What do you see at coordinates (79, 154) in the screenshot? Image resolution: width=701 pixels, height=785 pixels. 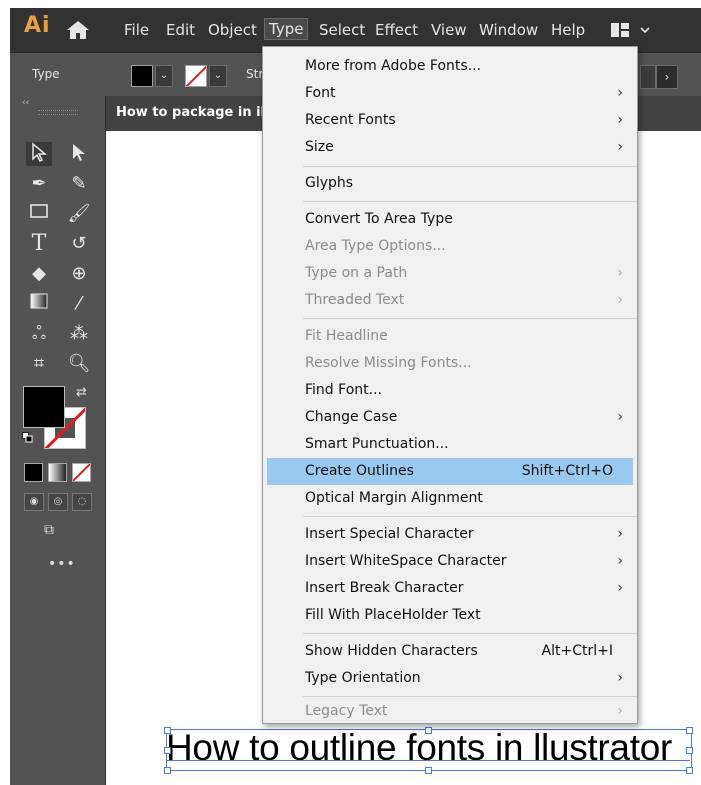 I see `direct-selection-tool-icon` at bounding box center [79, 154].